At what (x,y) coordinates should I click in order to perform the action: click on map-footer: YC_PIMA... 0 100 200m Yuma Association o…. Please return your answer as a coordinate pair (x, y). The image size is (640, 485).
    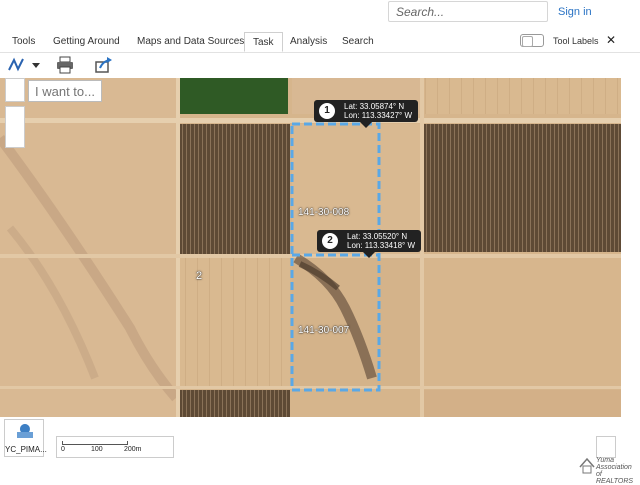
    Looking at the image, I should click on (320, 451).